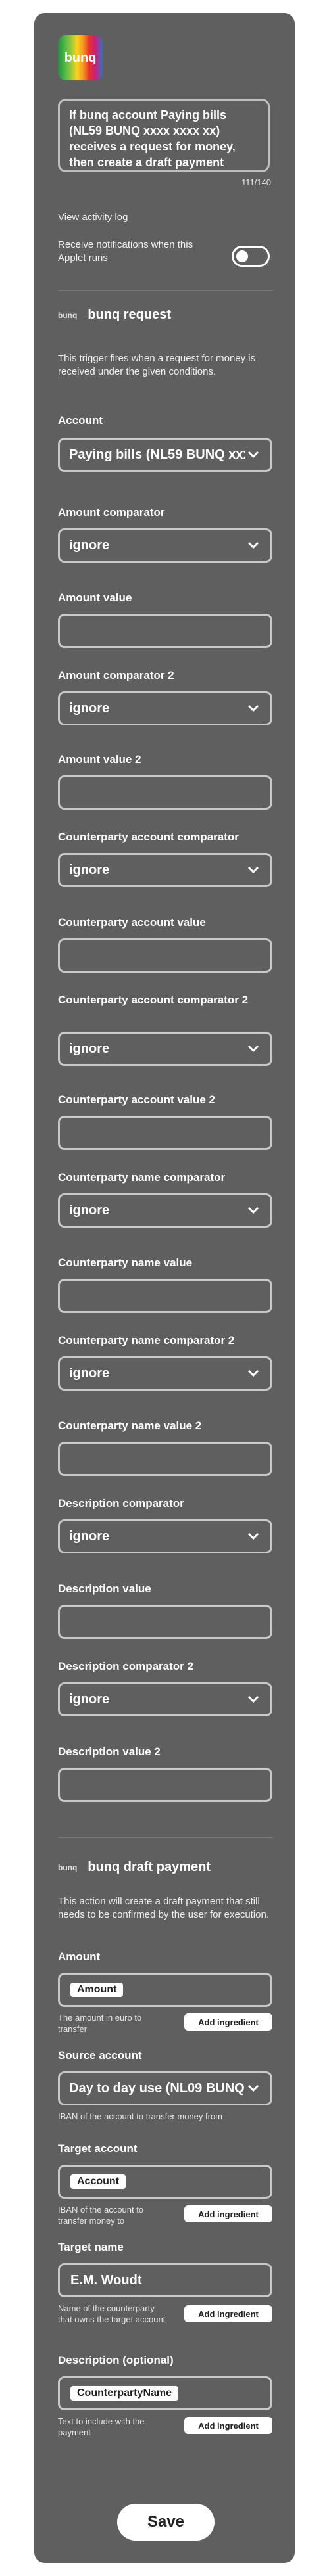 The height and width of the screenshot is (2576, 329). I want to click on source-account-select: Day to day use (NL09 BUNQ xxxx xxxx xx), so click(165, 2088).